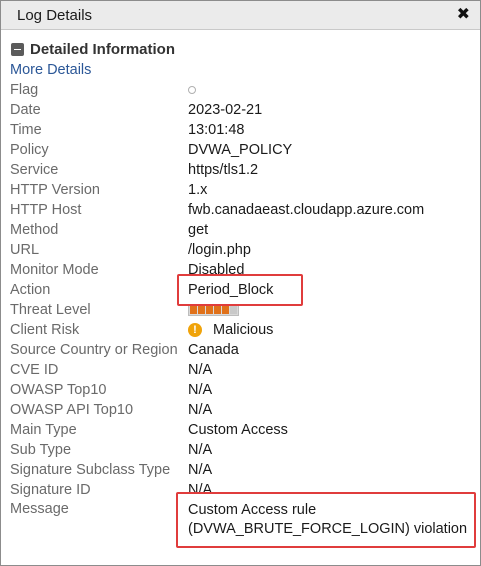  Describe the element at coordinates (198, 230) in the screenshot. I see `value-method: get` at that location.